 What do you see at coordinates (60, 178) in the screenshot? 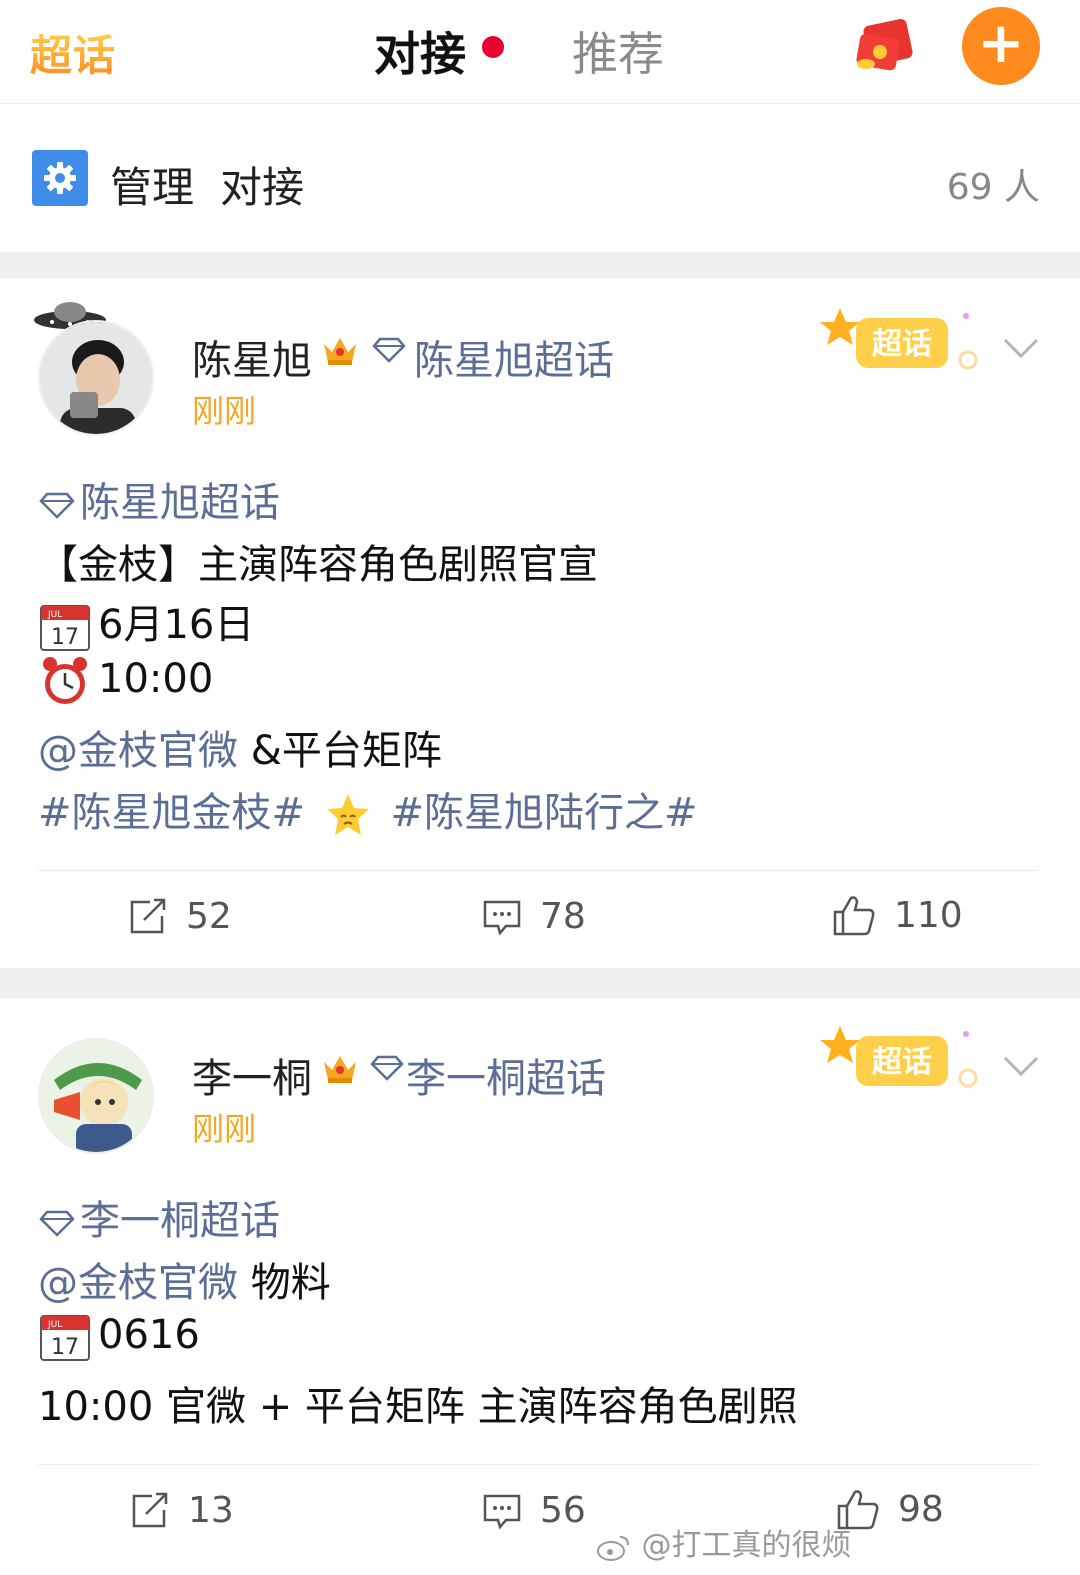
I see `gear-icon` at bounding box center [60, 178].